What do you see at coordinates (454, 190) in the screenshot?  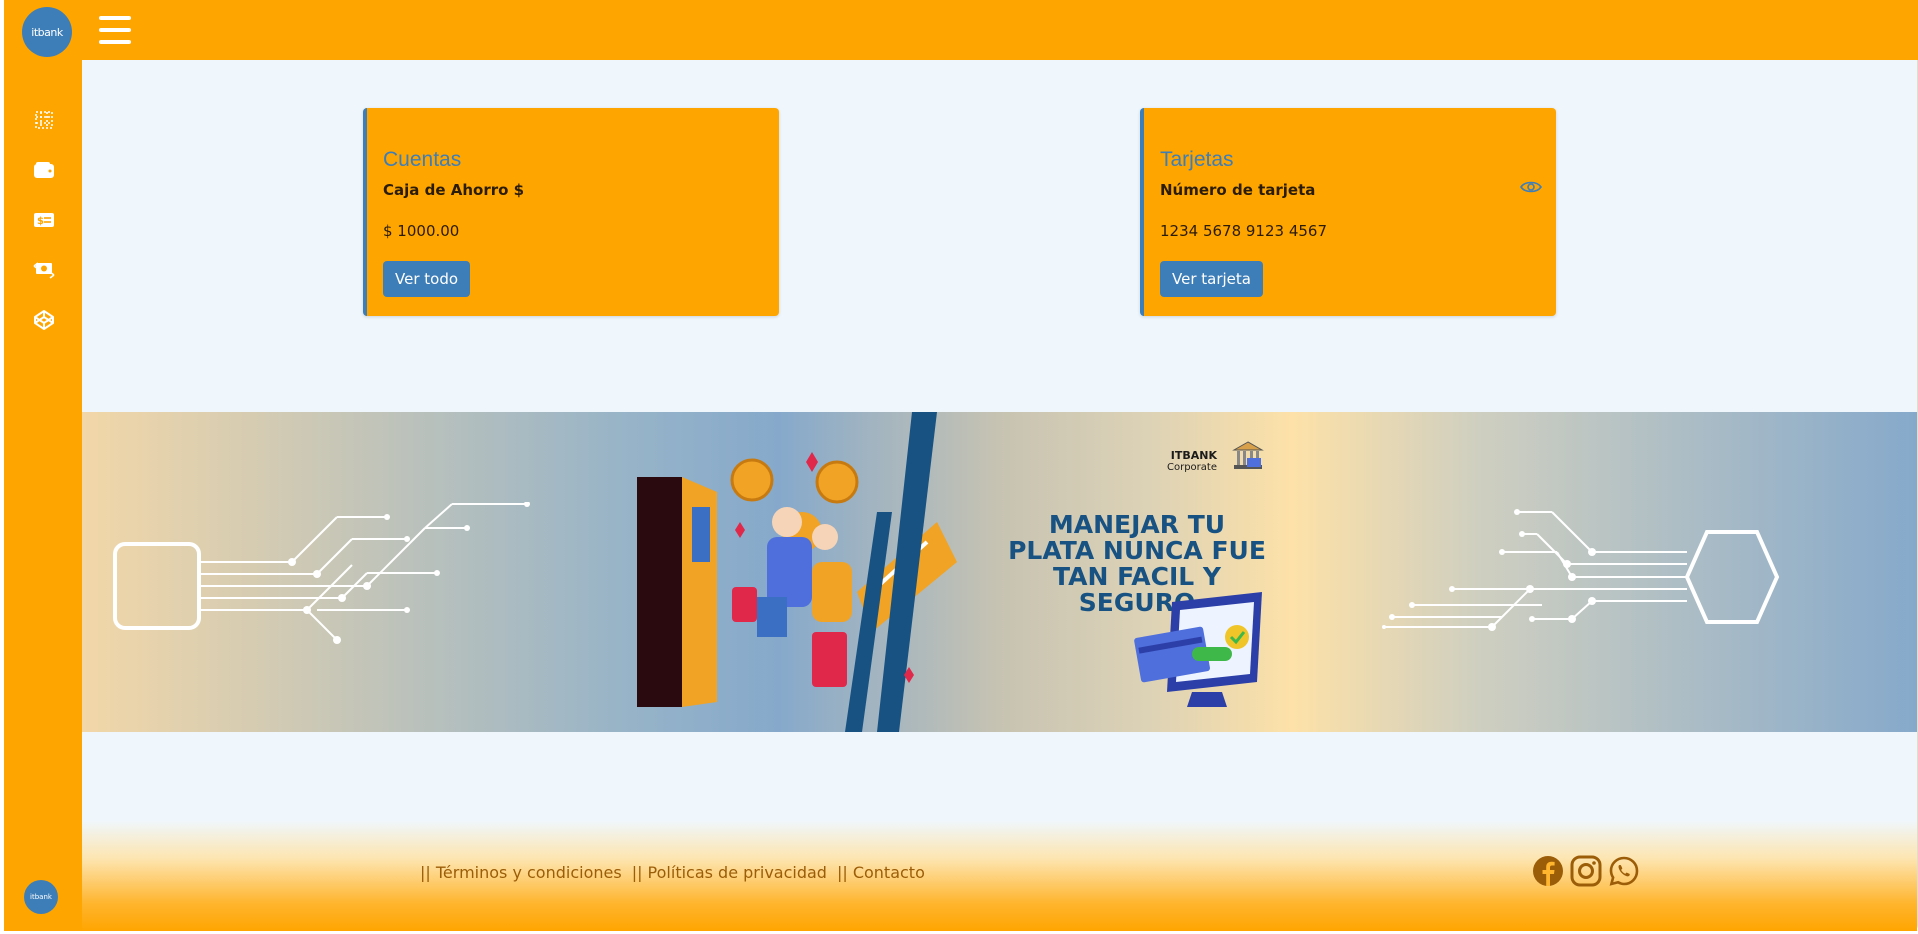 I see `card-subtitle: Caja de Ahorro $` at bounding box center [454, 190].